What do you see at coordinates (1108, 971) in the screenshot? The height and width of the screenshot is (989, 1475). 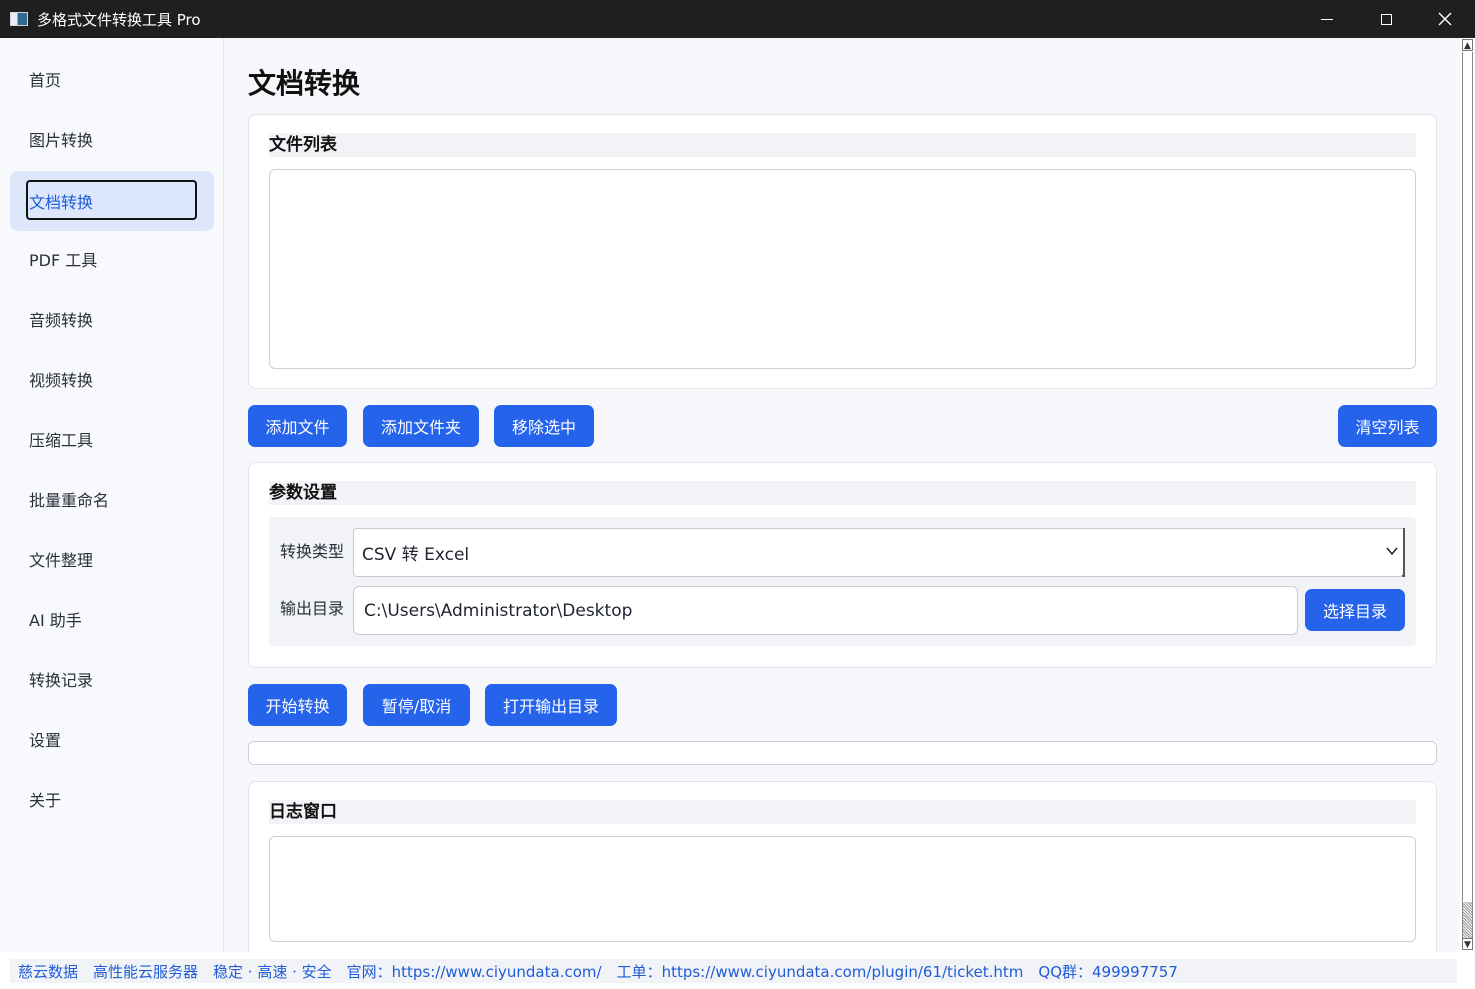 I see `footer-qq-group: QQ群：499997757` at bounding box center [1108, 971].